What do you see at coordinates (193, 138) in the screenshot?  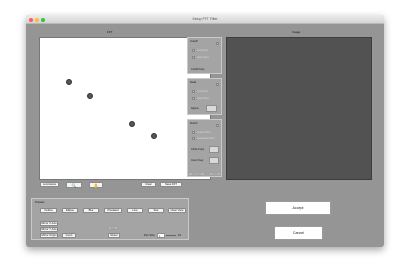 I see `gaussian-pass-radio` at bounding box center [193, 138].